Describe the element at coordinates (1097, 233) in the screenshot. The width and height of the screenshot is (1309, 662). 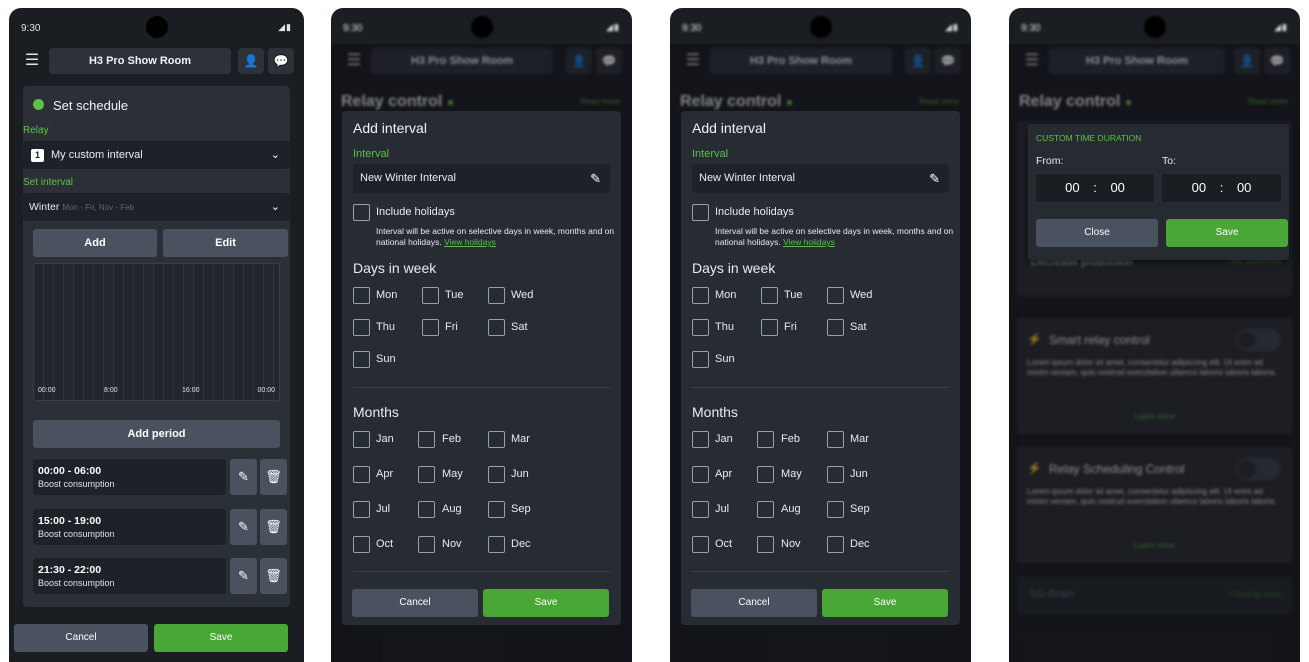
I see `close-button: Close` at that location.